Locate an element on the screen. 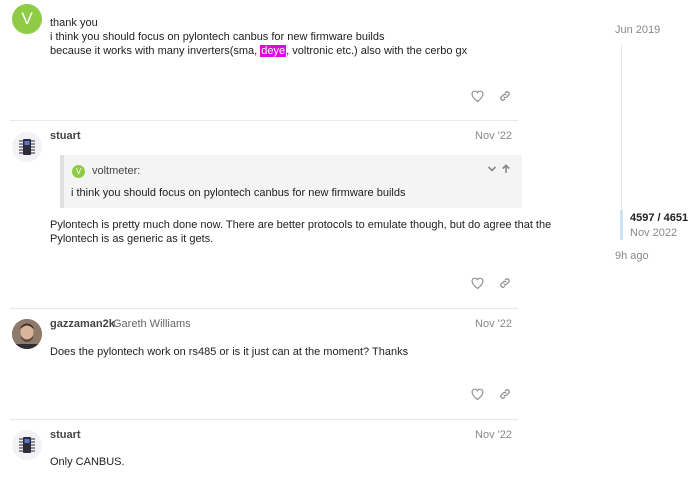  post-text-line: Pylontech is as generic as it gets. is located at coordinates (132, 239).